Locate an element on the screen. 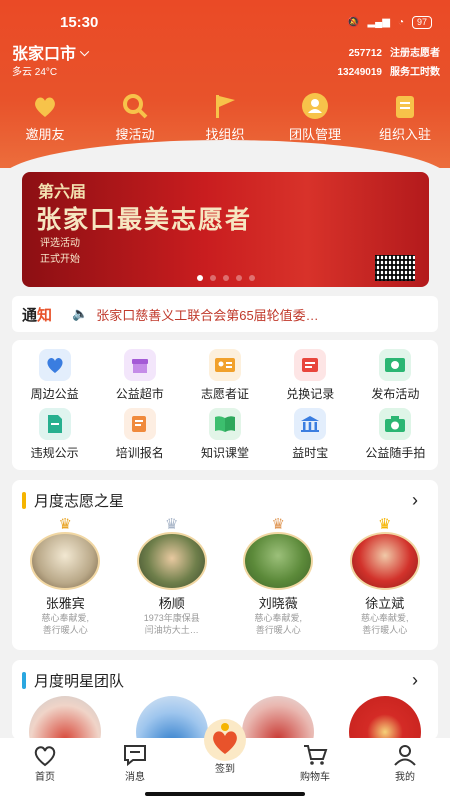  book-icon is located at coordinates (224, 424).